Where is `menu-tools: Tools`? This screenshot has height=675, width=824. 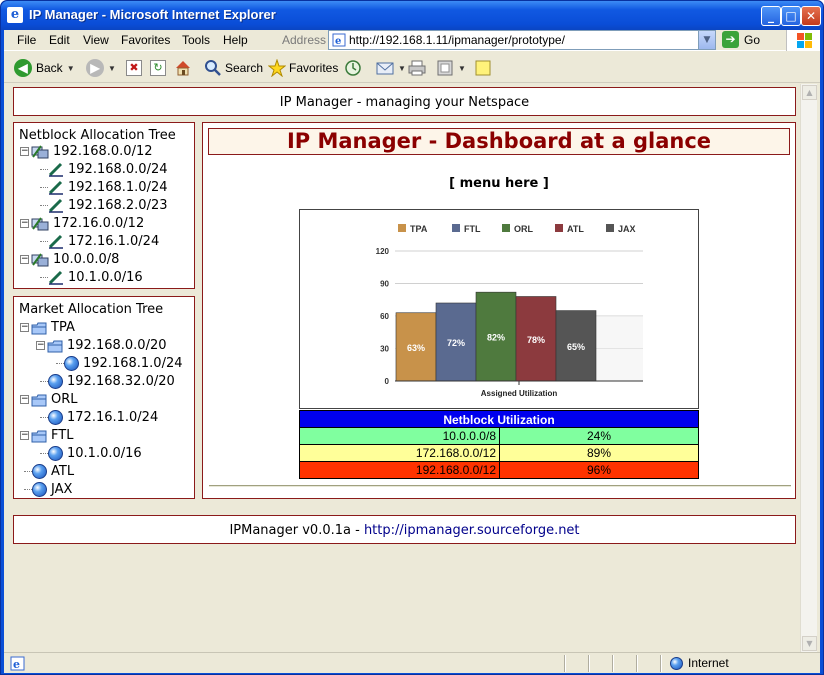 menu-tools: Tools is located at coordinates (196, 40).